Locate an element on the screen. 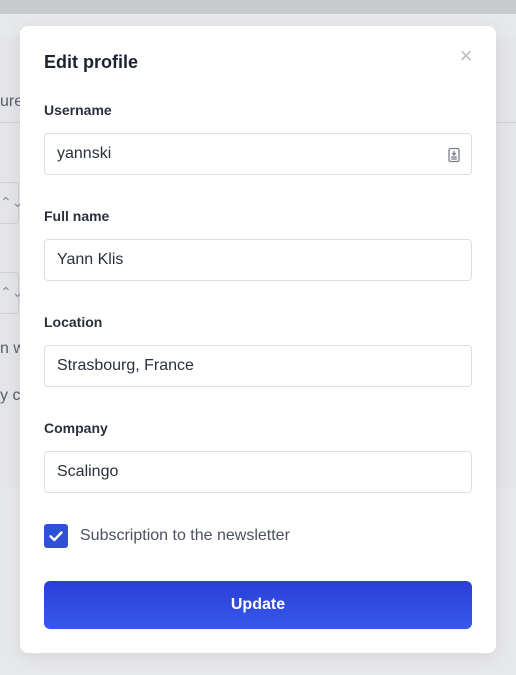  full-name-label: Full name is located at coordinates (77, 216).